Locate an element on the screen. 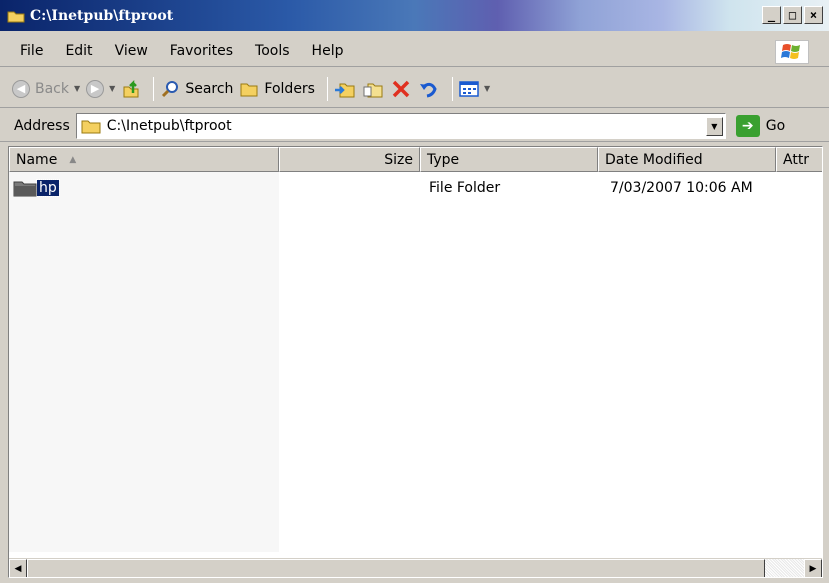 Image resolution: width=829 pixels, height=583 pixels. up-button is located at coordinates (131, 89).